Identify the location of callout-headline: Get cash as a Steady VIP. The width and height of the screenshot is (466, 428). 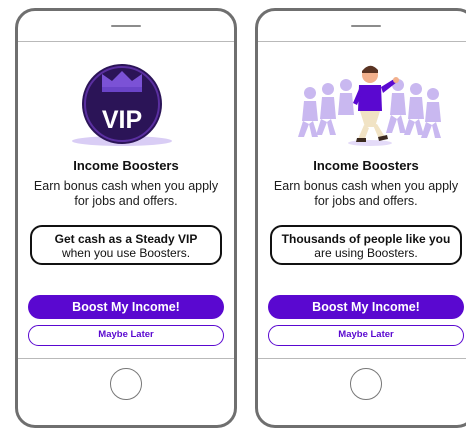
(126, 239).